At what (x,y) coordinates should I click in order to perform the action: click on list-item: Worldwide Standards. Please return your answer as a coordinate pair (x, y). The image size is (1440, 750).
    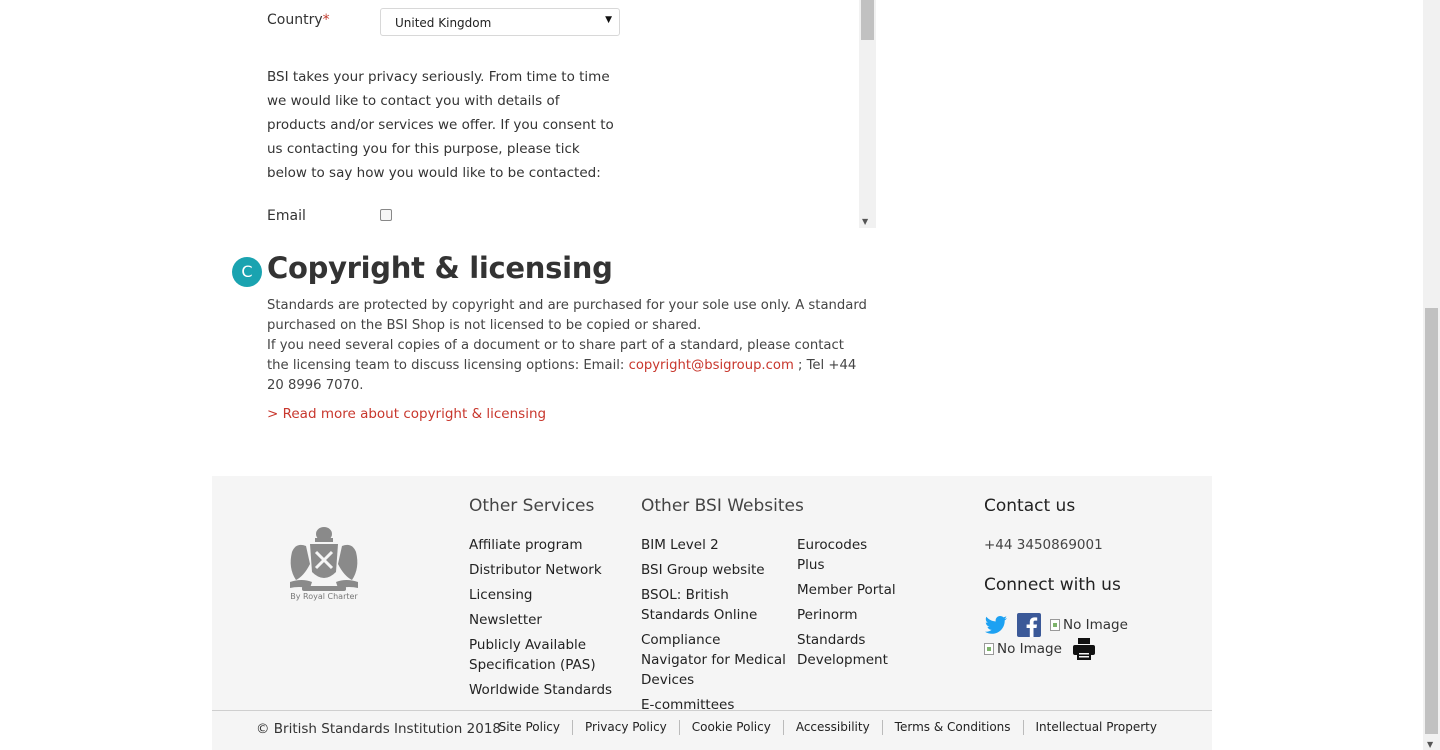
    Looking at the image, I should click on (544, 690).